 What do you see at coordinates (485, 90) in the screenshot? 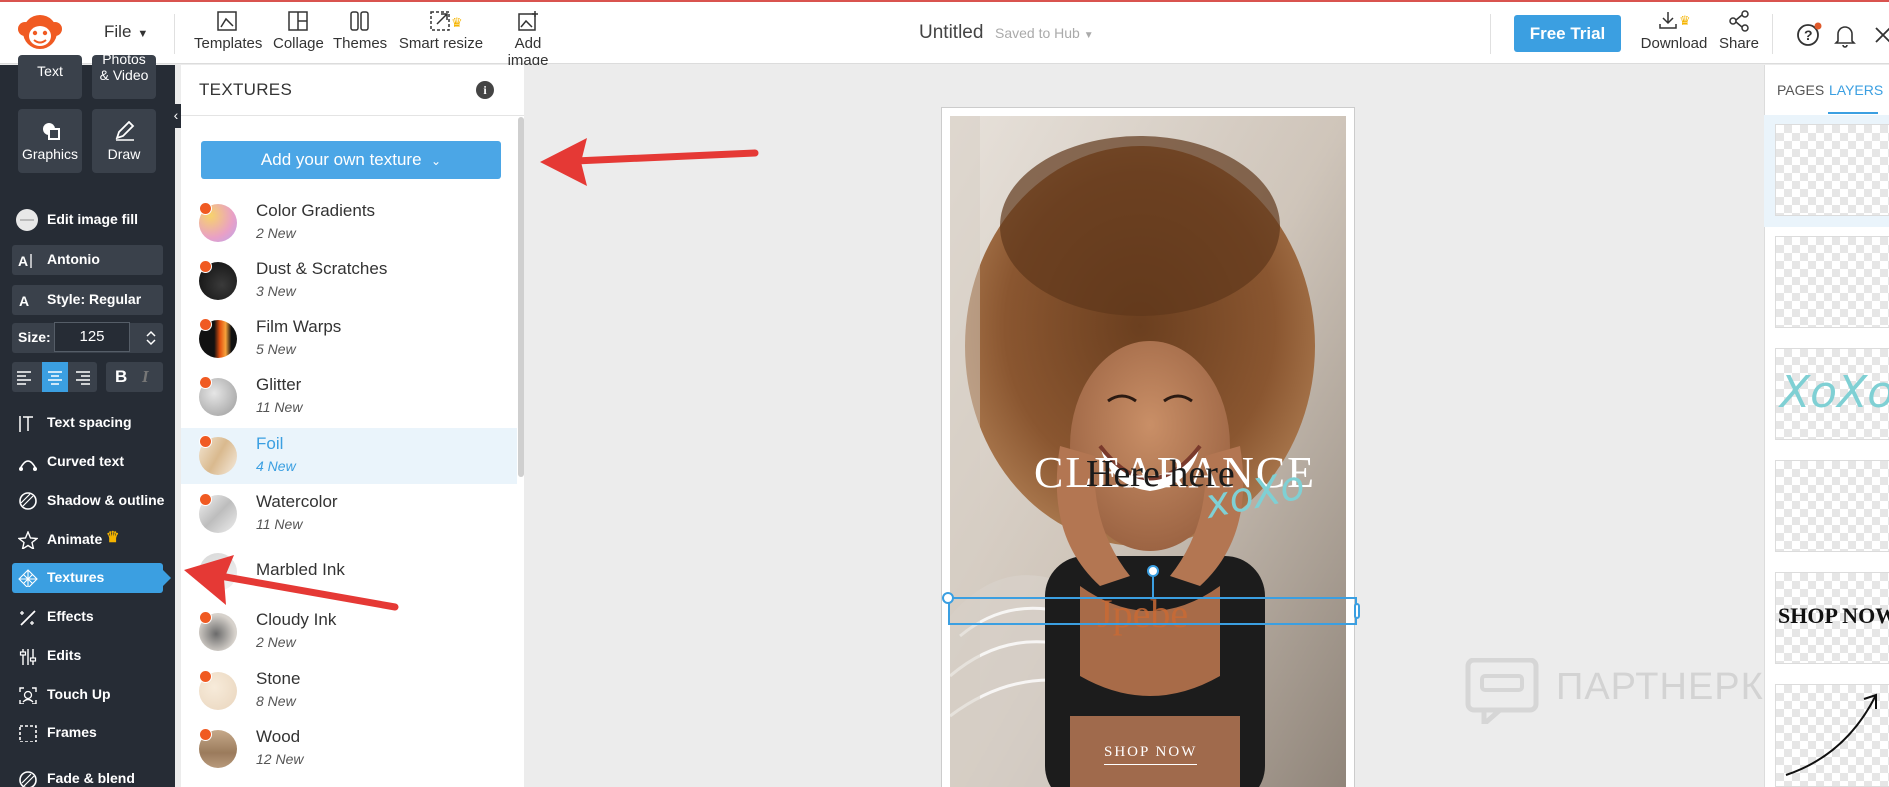
I see `info-icon: i` at bounding box center [485, 90].